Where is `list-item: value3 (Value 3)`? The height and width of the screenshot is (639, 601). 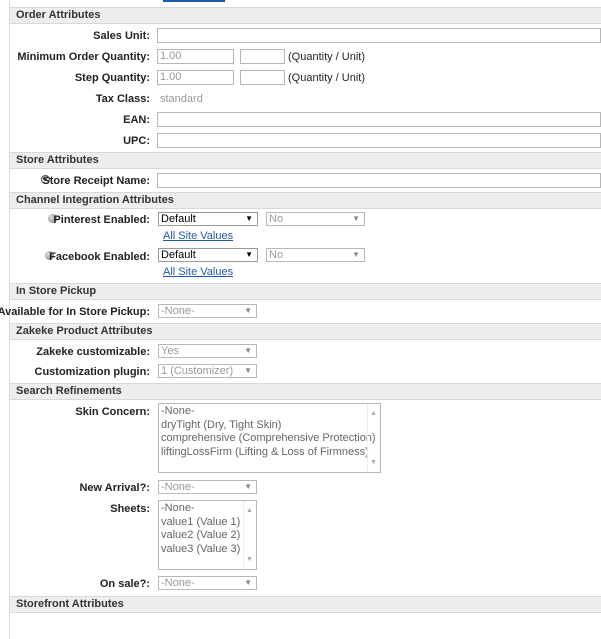
list-item: value3 (Value 3) is located at coordinates (207, 550).